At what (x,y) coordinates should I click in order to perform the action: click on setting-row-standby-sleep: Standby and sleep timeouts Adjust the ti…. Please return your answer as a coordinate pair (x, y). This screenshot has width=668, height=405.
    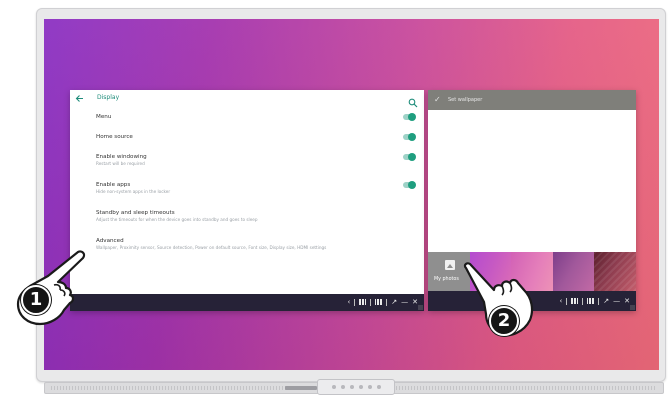
    Looking at the image, I should click on (256, 220).